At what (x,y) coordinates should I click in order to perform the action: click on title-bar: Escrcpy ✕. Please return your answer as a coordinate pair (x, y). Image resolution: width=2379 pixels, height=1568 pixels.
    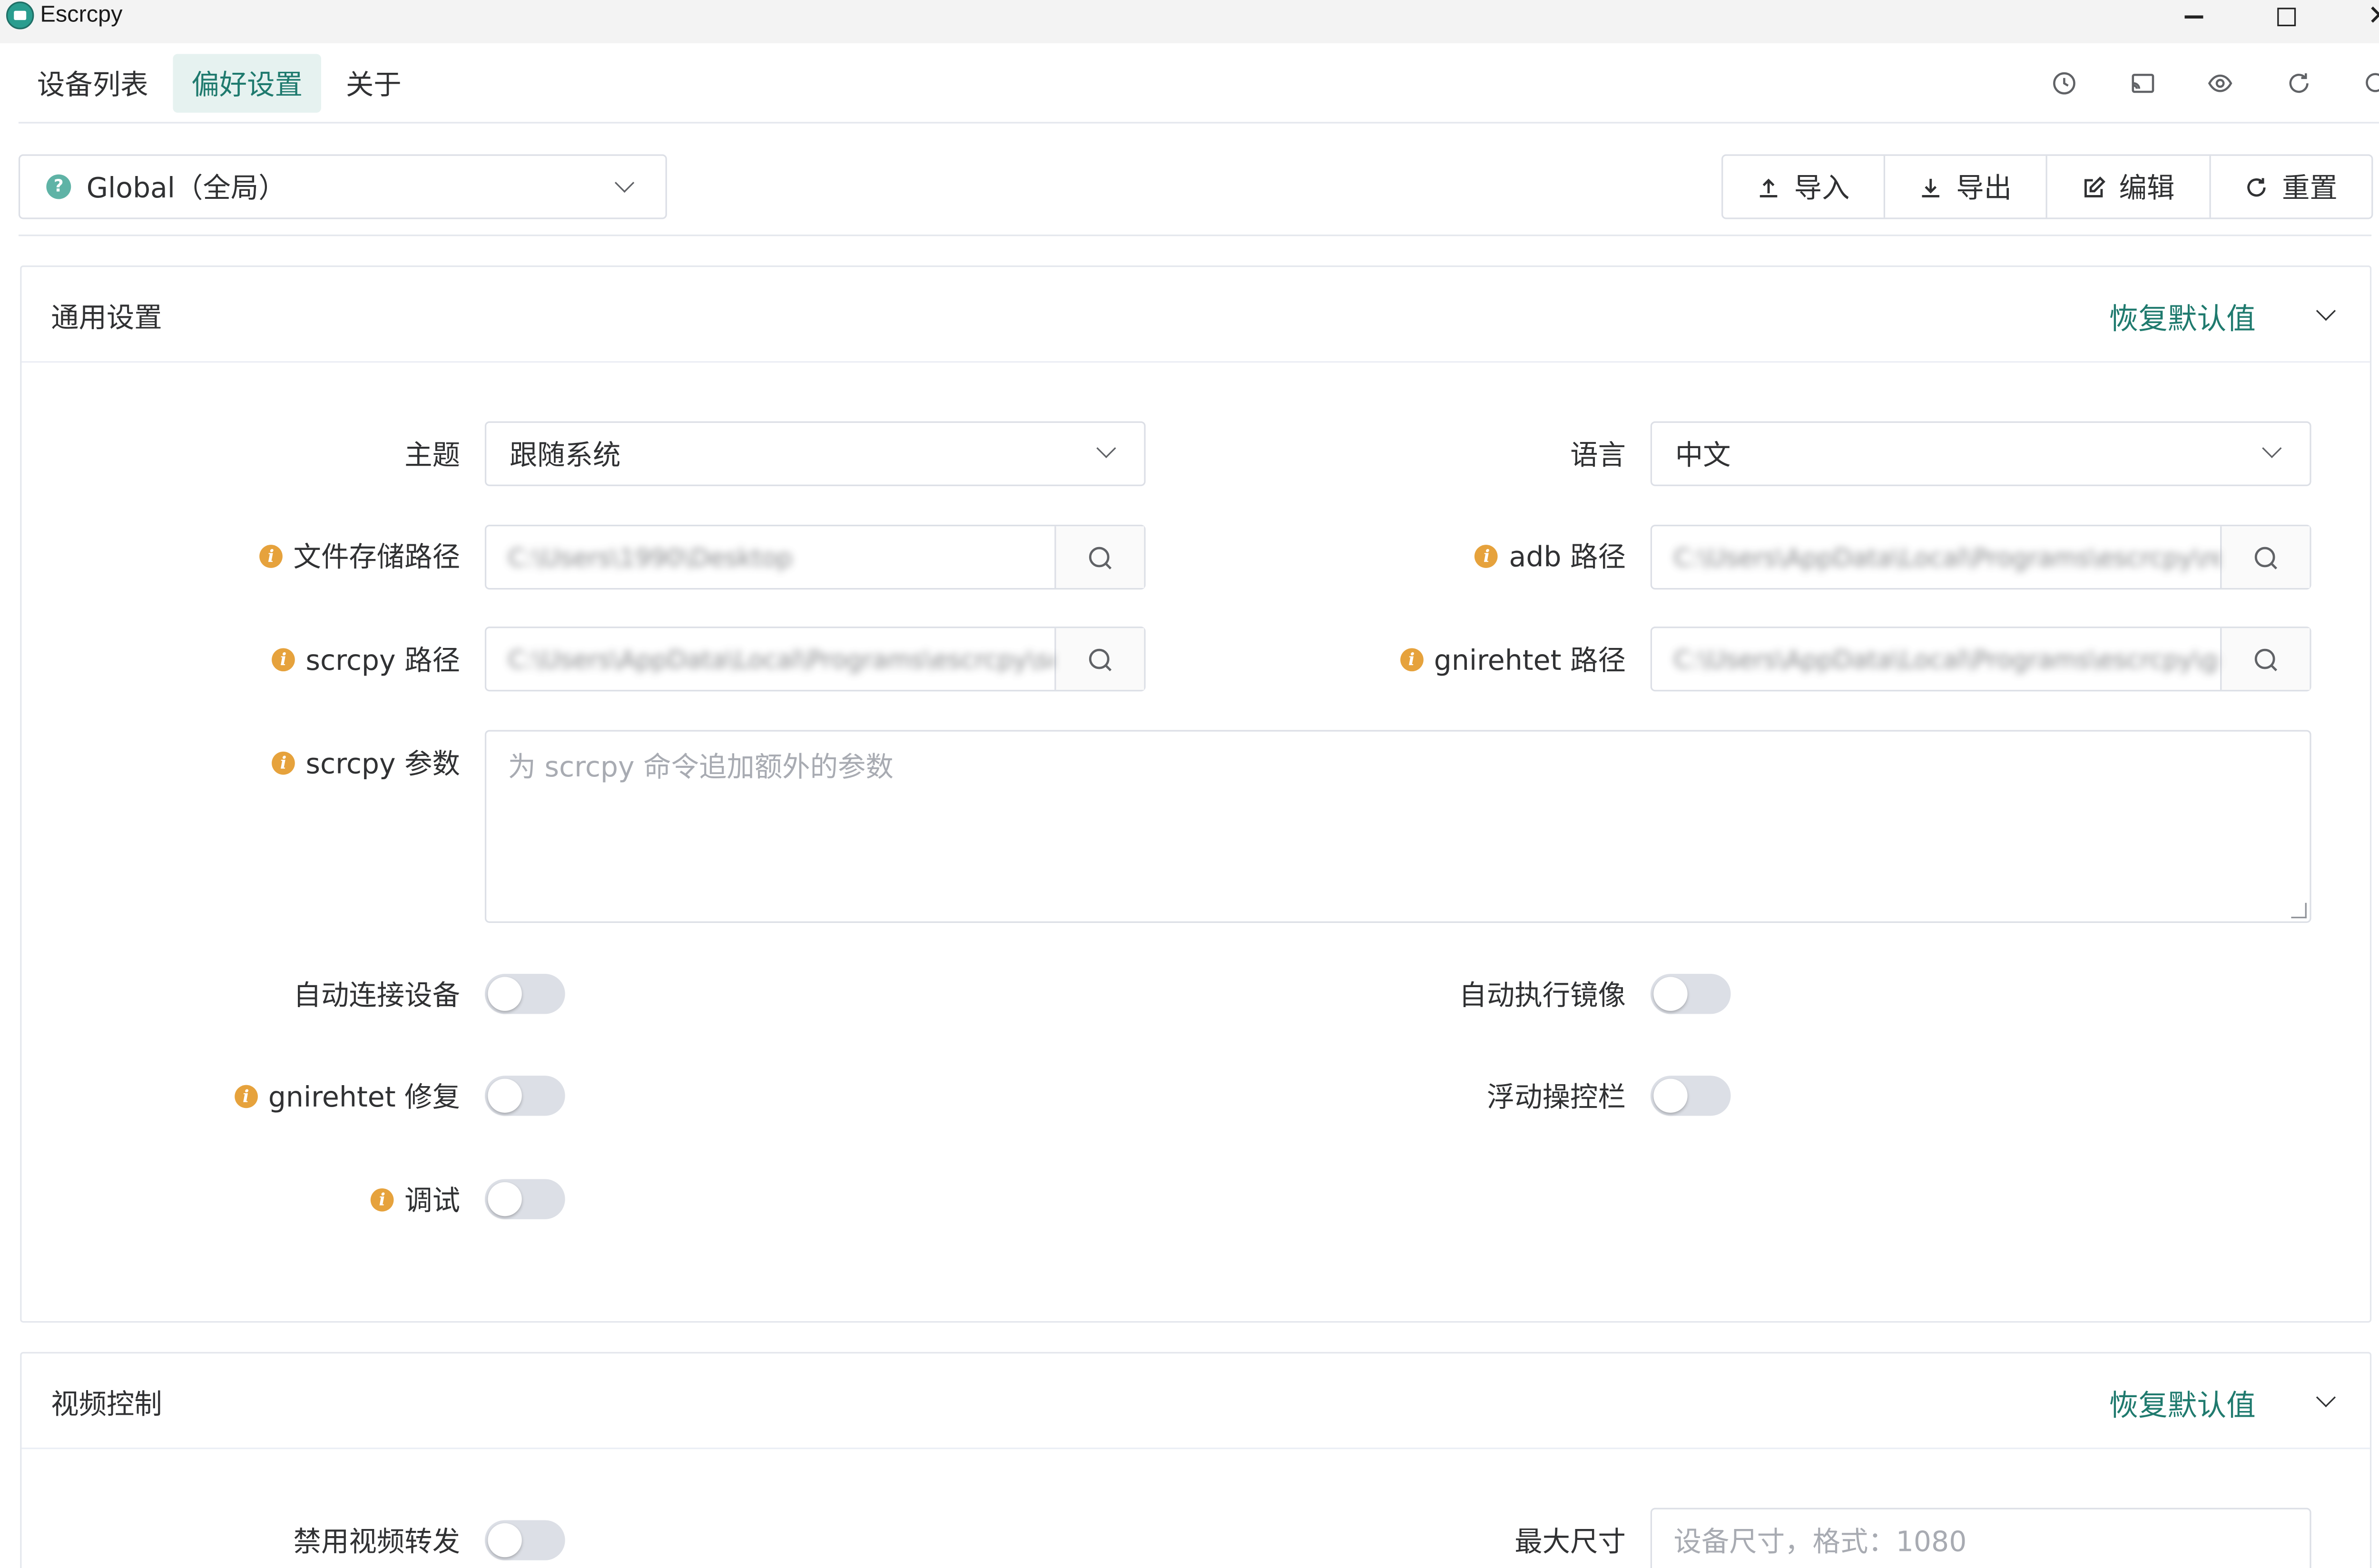
    Looking at the image, I should click on (1189, 21).